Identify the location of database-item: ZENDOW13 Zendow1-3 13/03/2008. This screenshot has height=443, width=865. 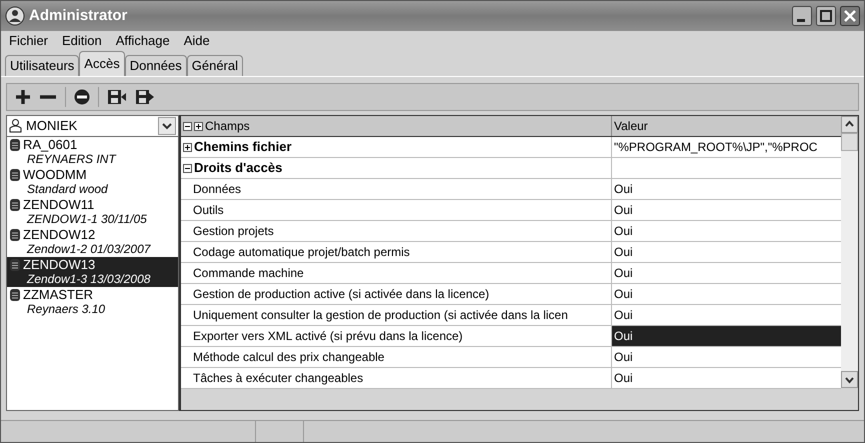
(92, 272).